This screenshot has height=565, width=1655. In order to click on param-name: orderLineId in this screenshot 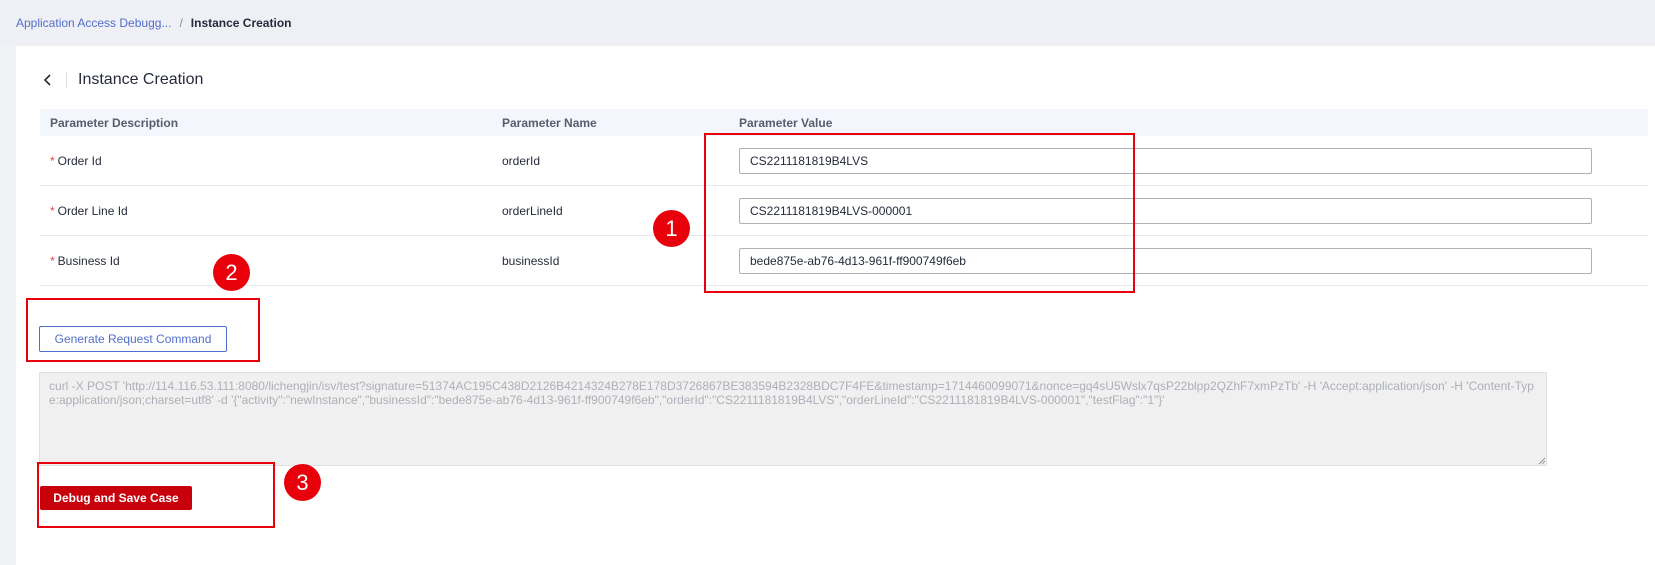, I will do `click(532, 210)`.